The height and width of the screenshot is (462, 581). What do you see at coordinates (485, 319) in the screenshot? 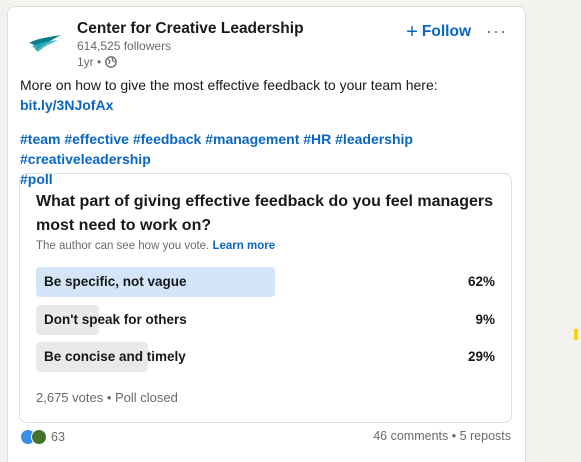
I see `poll-option-percent: 9%` at bounding box center [485, 319].